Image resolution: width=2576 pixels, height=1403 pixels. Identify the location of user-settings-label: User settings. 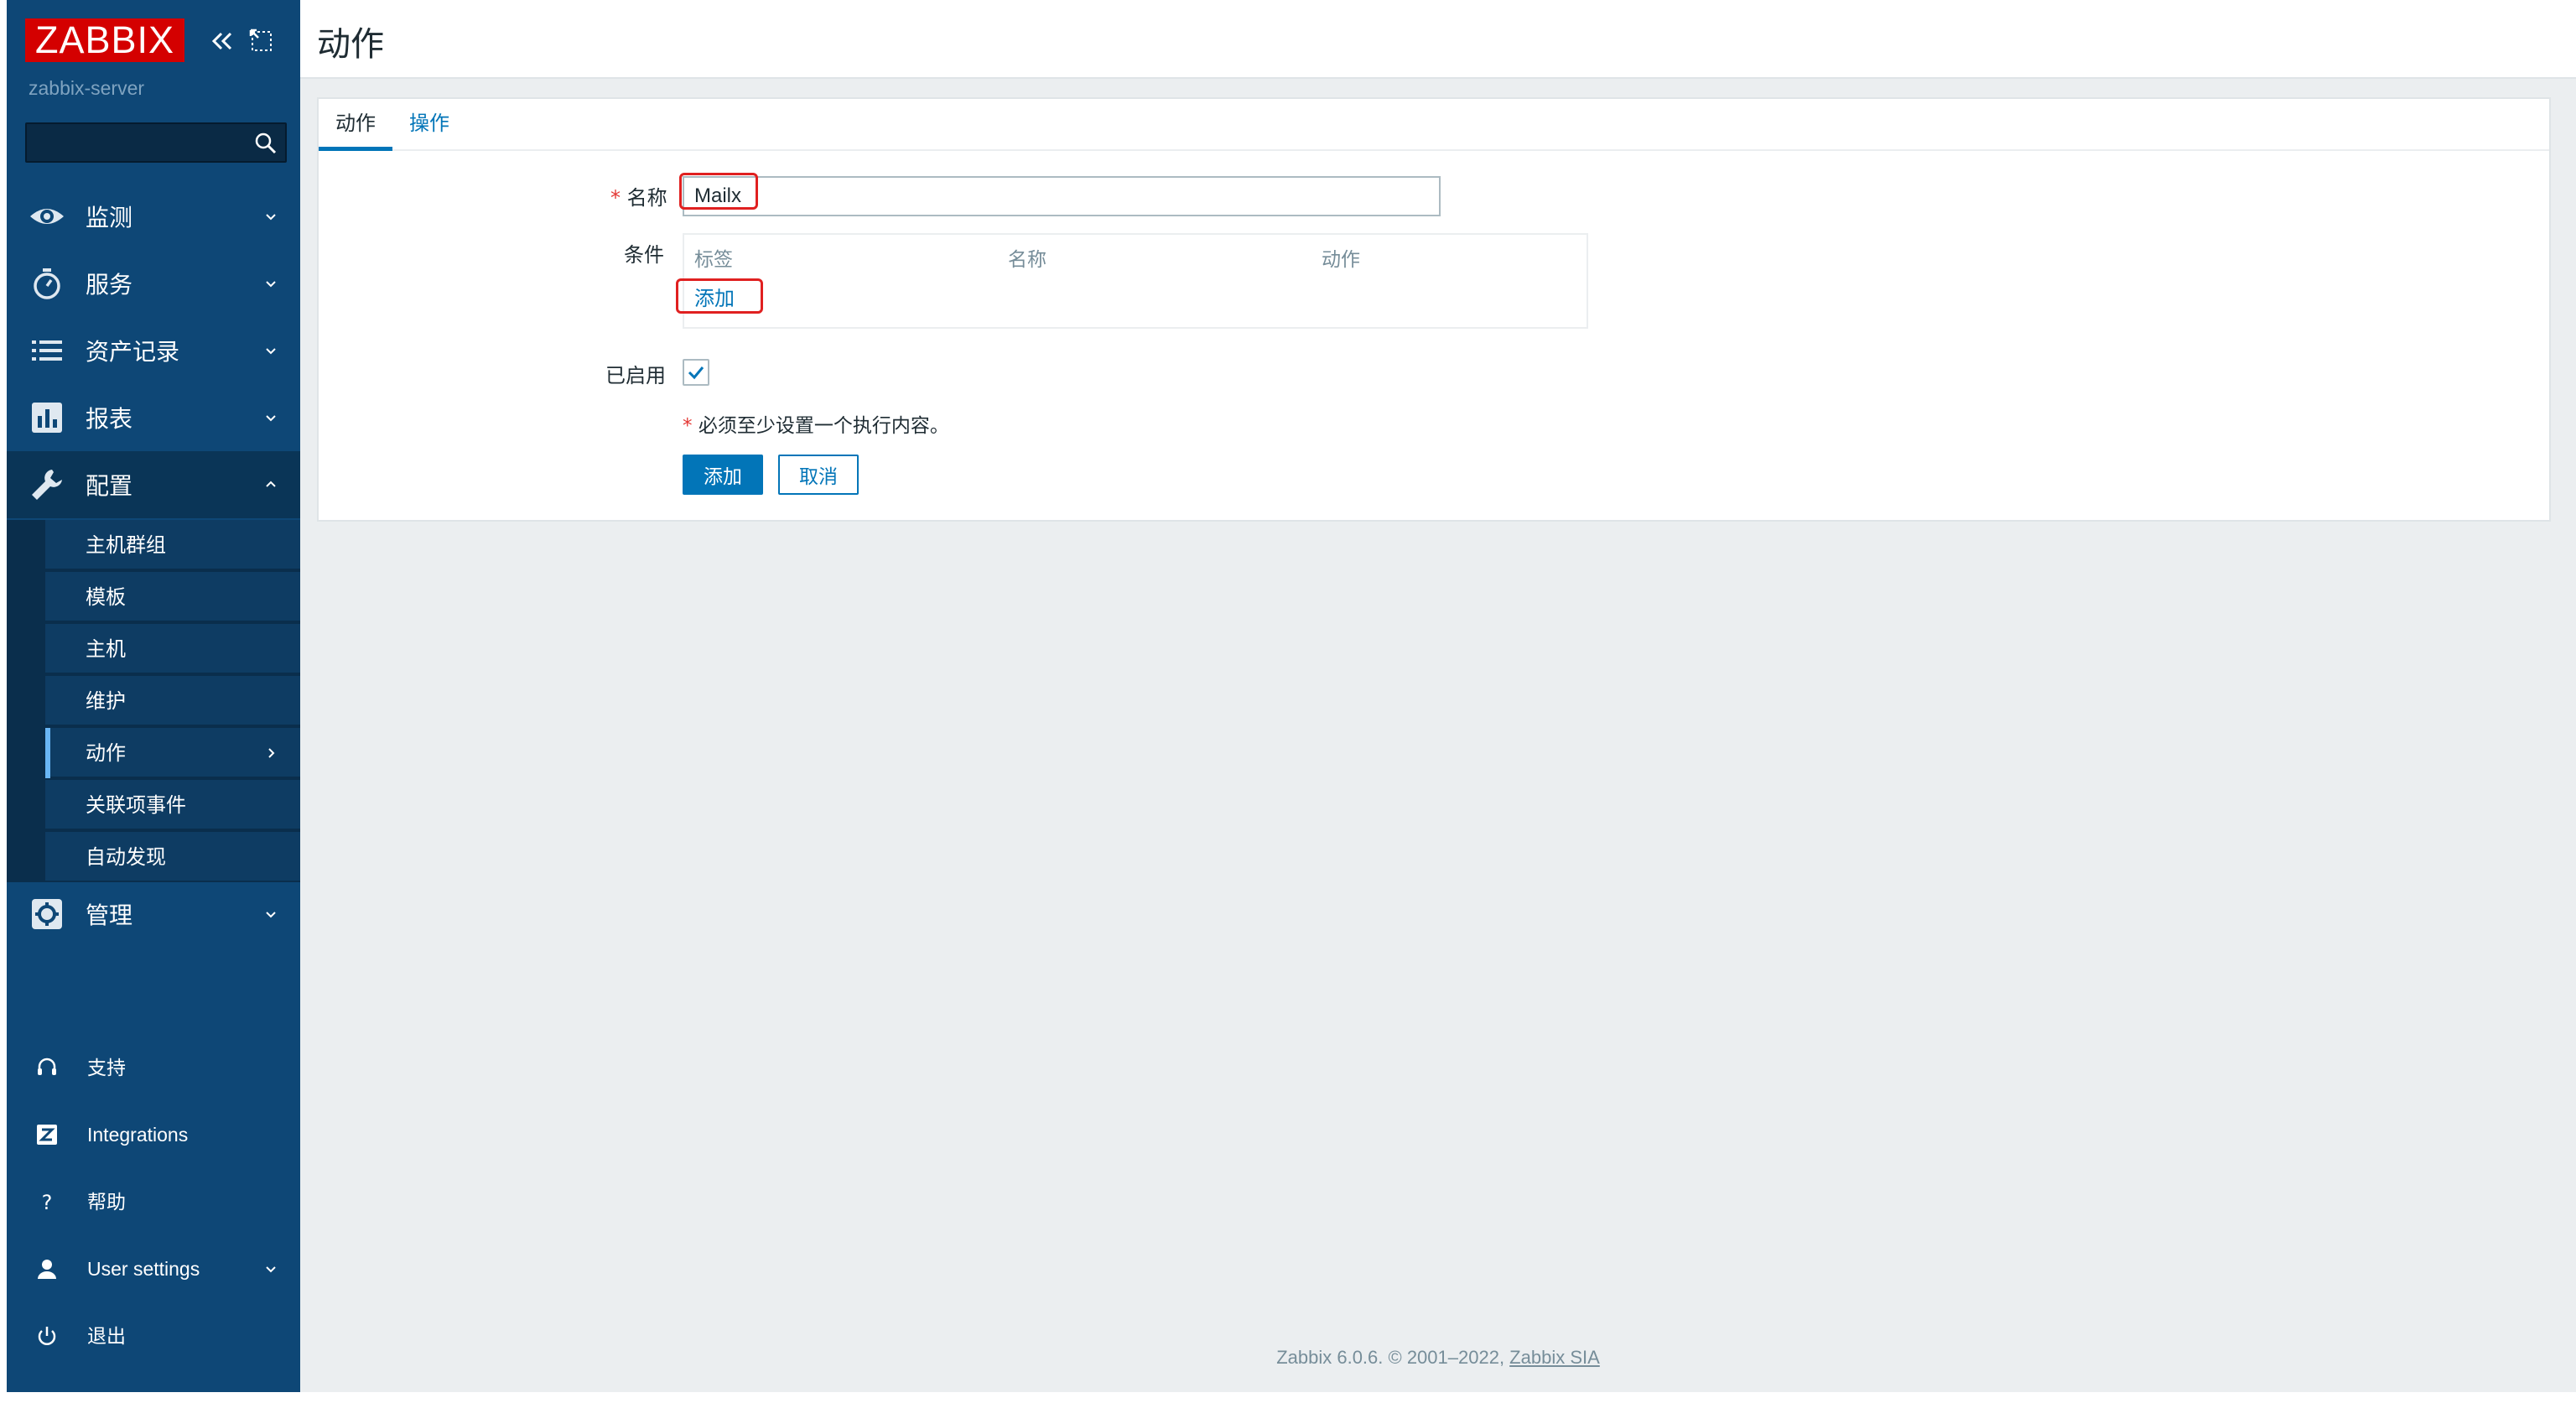
(143, 1269).